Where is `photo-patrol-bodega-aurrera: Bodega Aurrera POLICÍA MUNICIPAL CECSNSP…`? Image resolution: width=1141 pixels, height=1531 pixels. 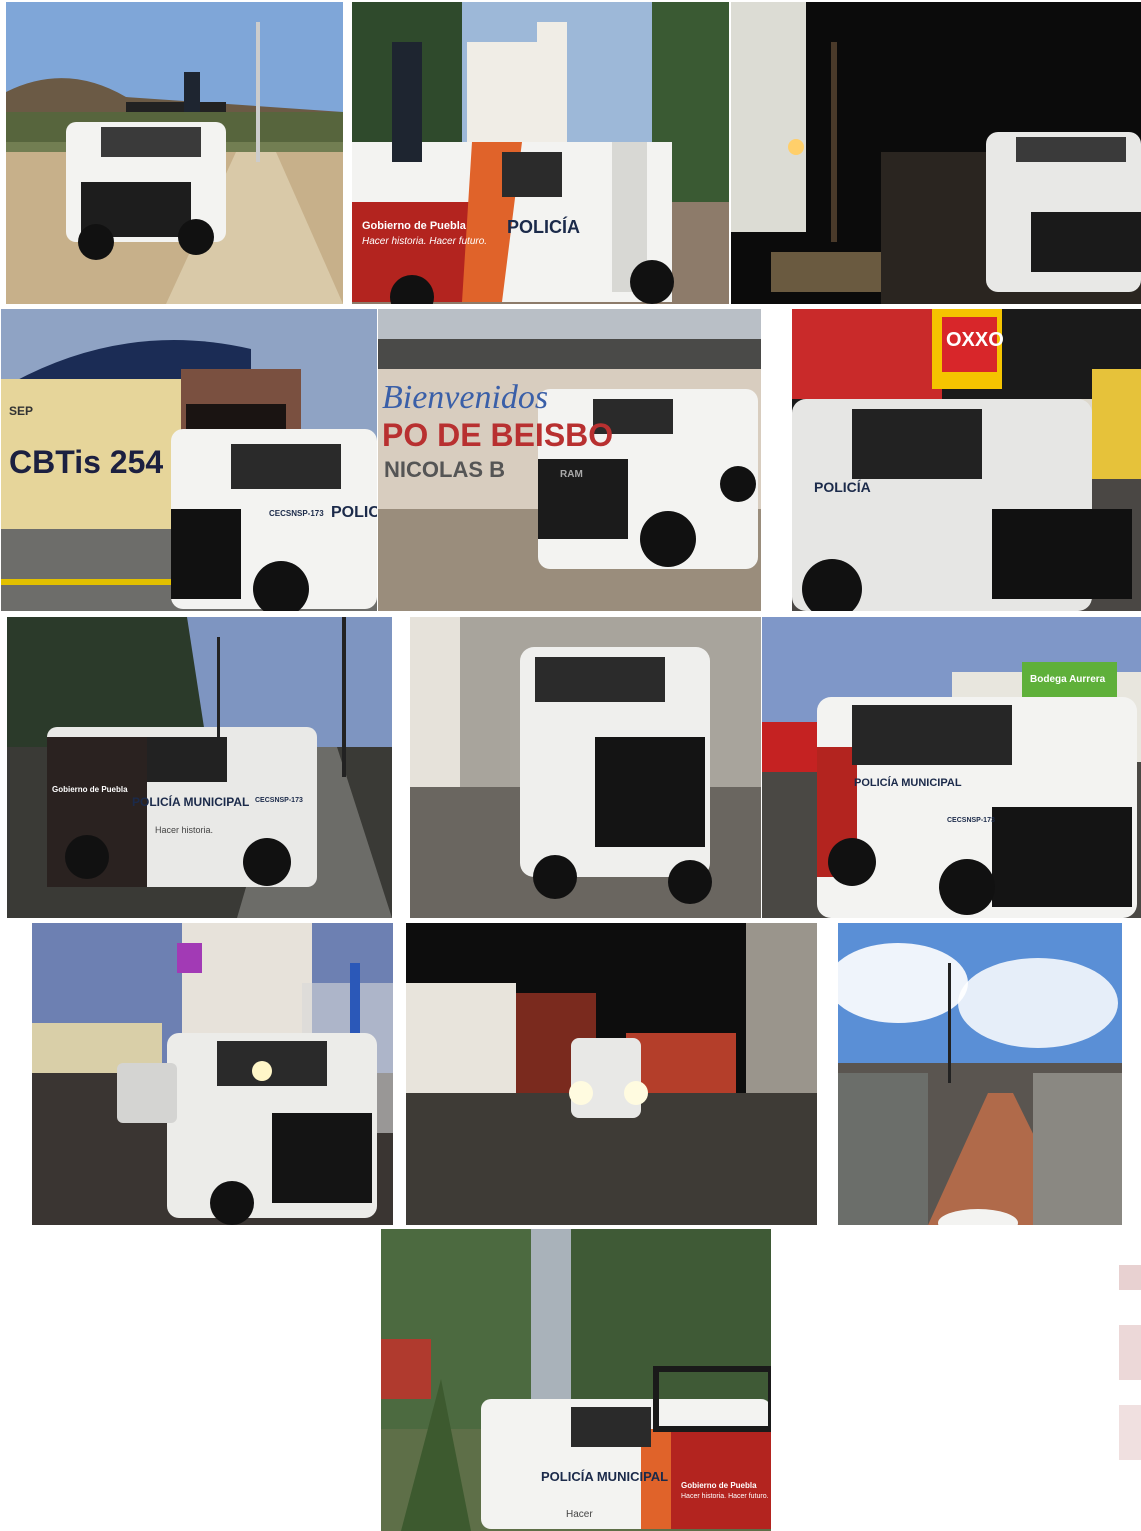 photo-patrol-bodega-aurrera: Bodega Aurrera POLICÍA MUNICIPAL CECSNSP… is located at coordinates (951, 767).